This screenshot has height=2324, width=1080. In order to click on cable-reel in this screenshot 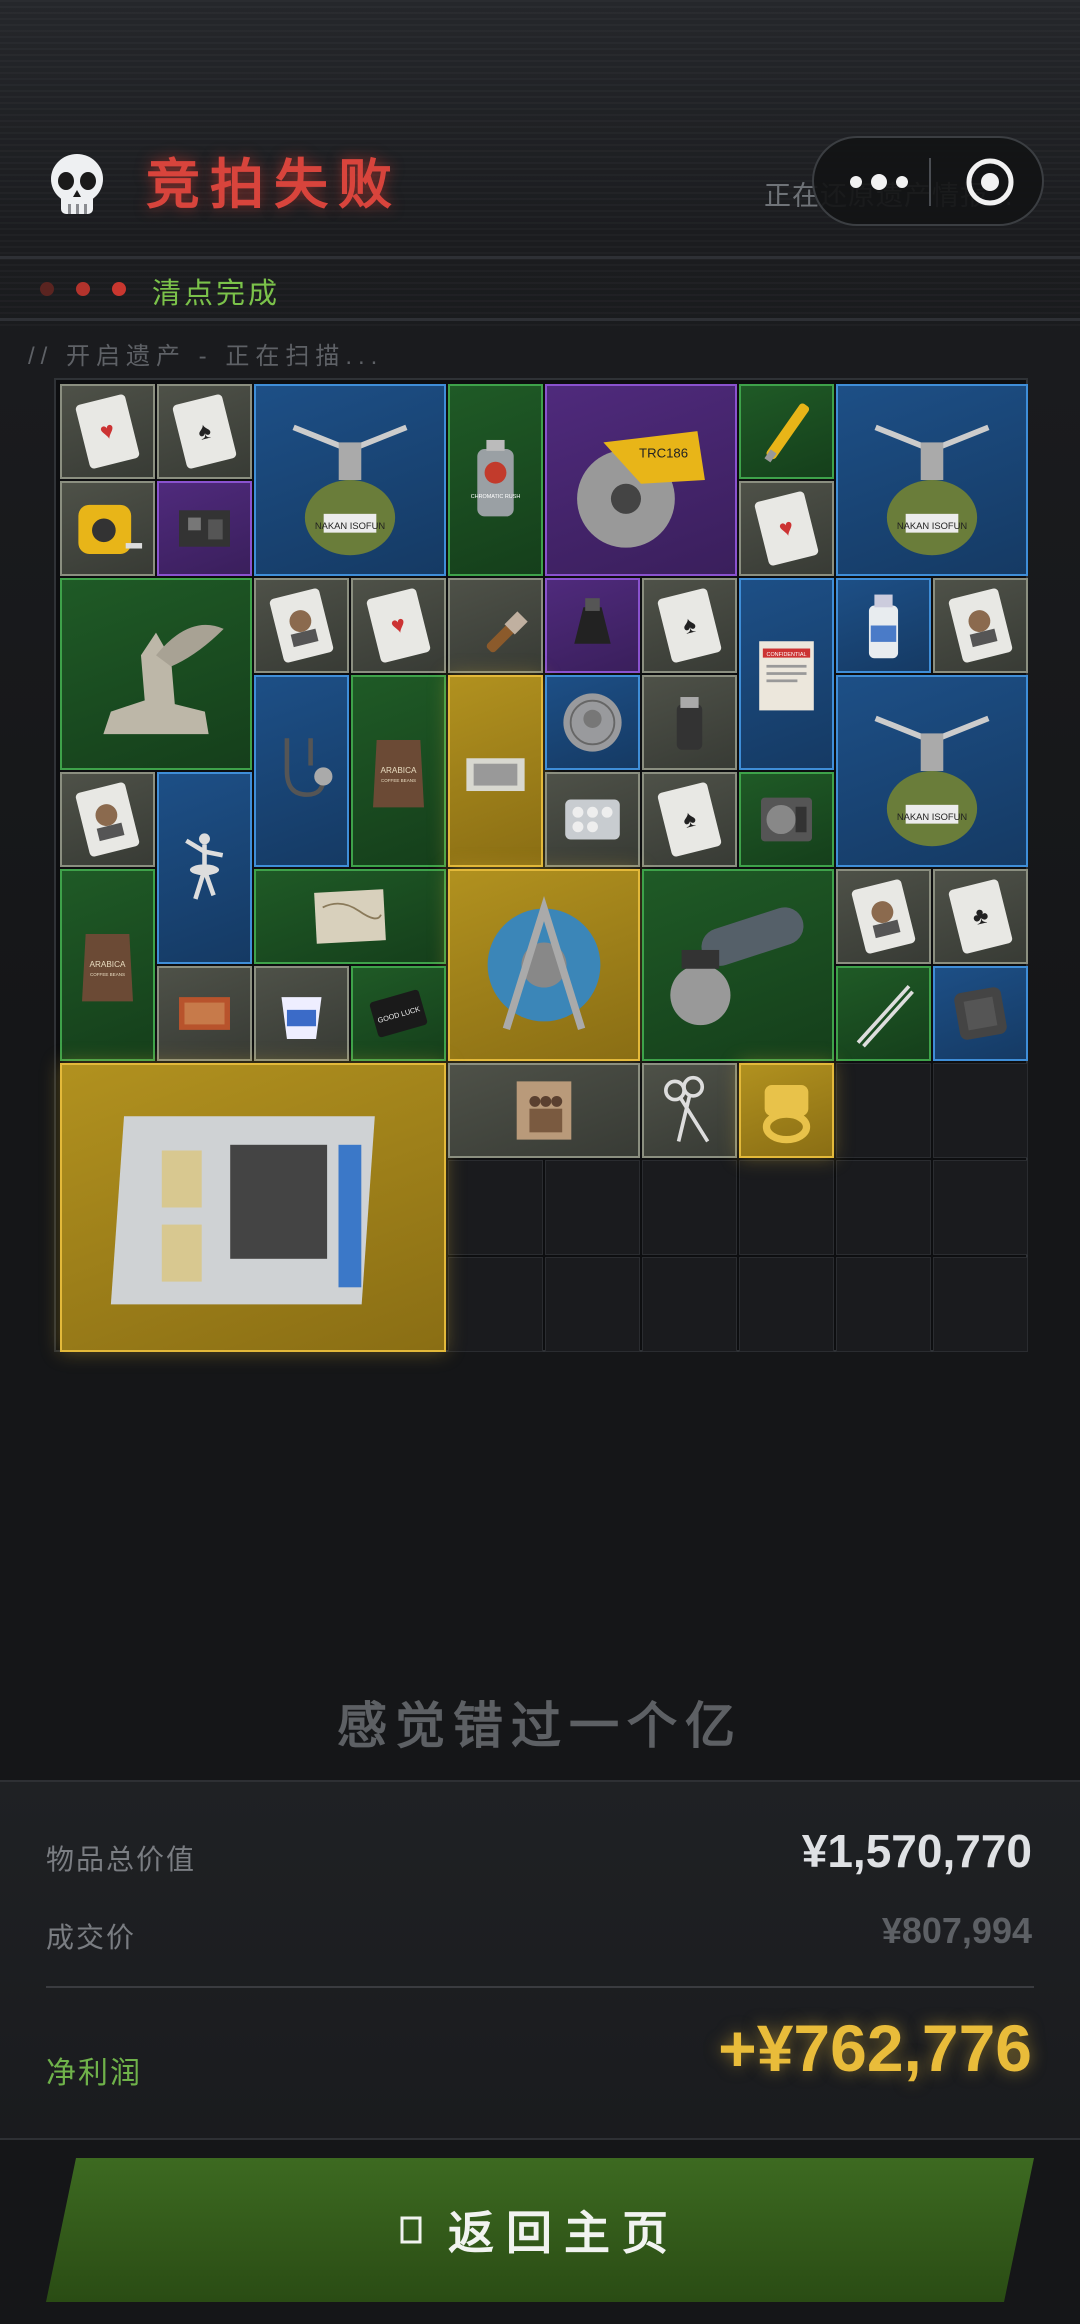, I will do `click(544, 965)`.